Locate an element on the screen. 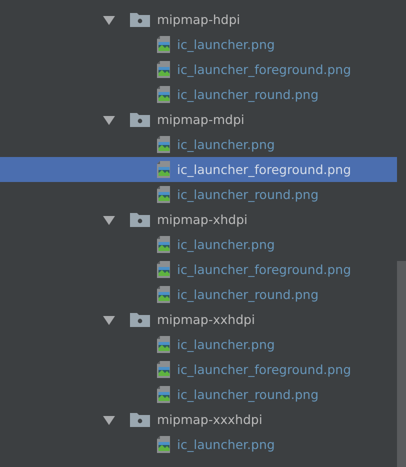  folder-row: mipmap-xhdpi is located at coordinates (198, 219).